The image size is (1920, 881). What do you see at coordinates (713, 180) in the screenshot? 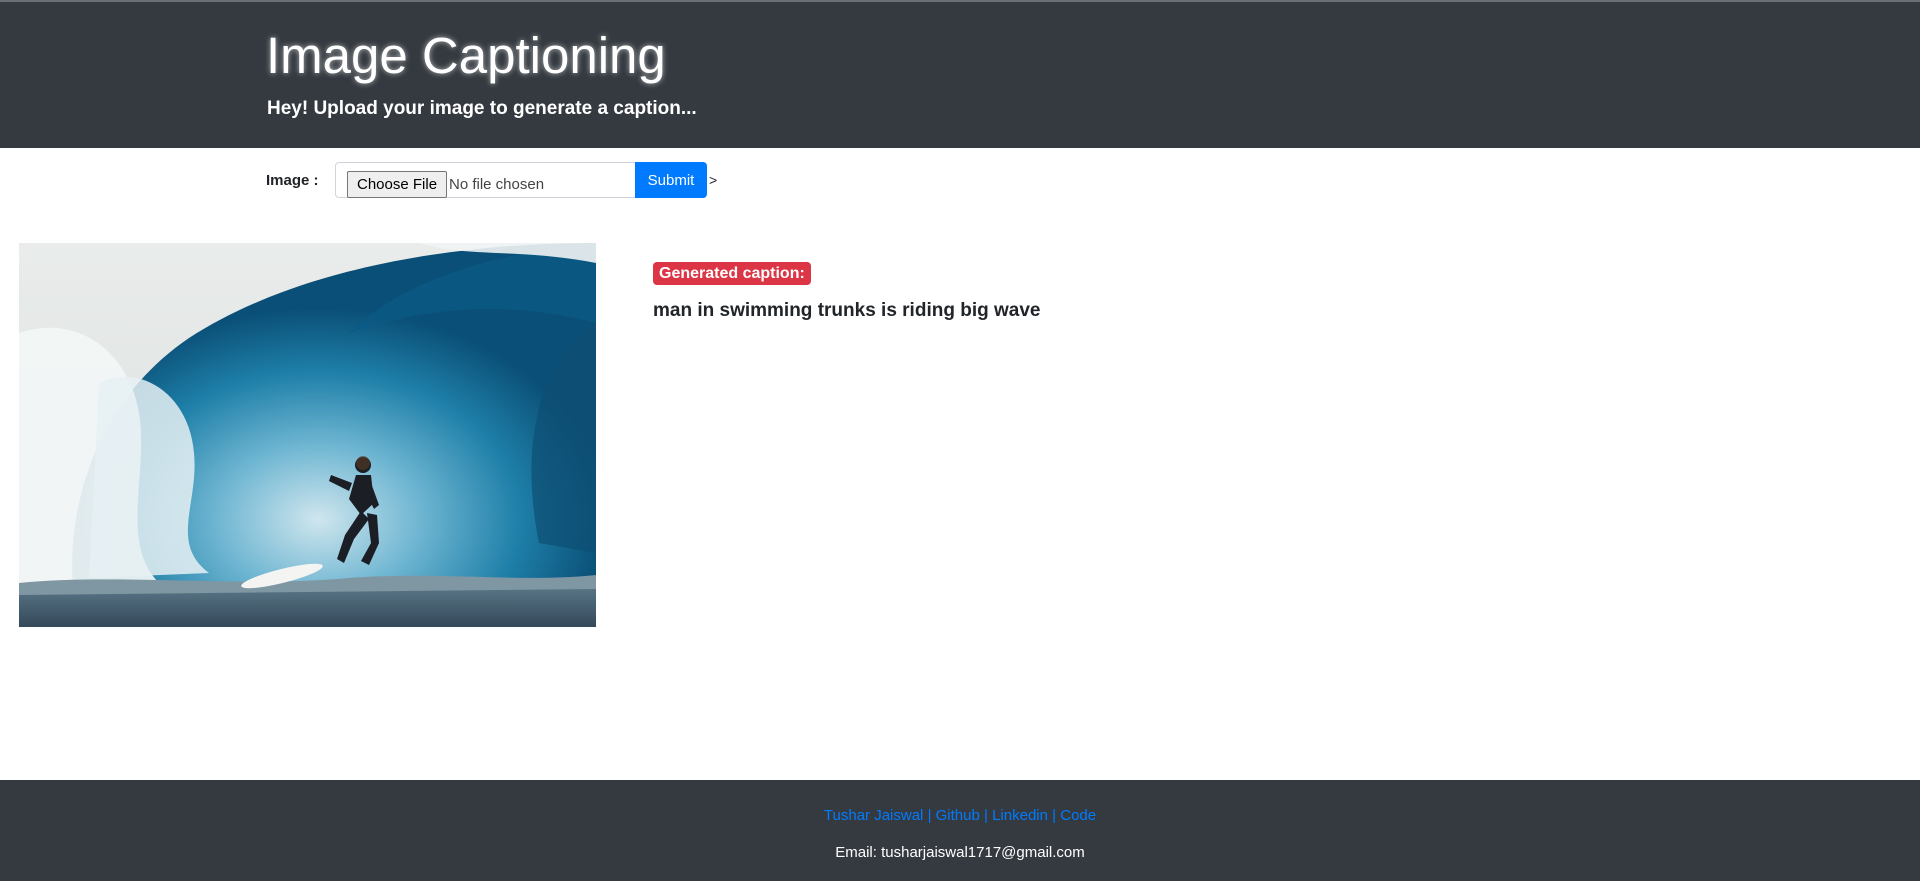
I see `stray-text: >` at bounding box center [713, 180].